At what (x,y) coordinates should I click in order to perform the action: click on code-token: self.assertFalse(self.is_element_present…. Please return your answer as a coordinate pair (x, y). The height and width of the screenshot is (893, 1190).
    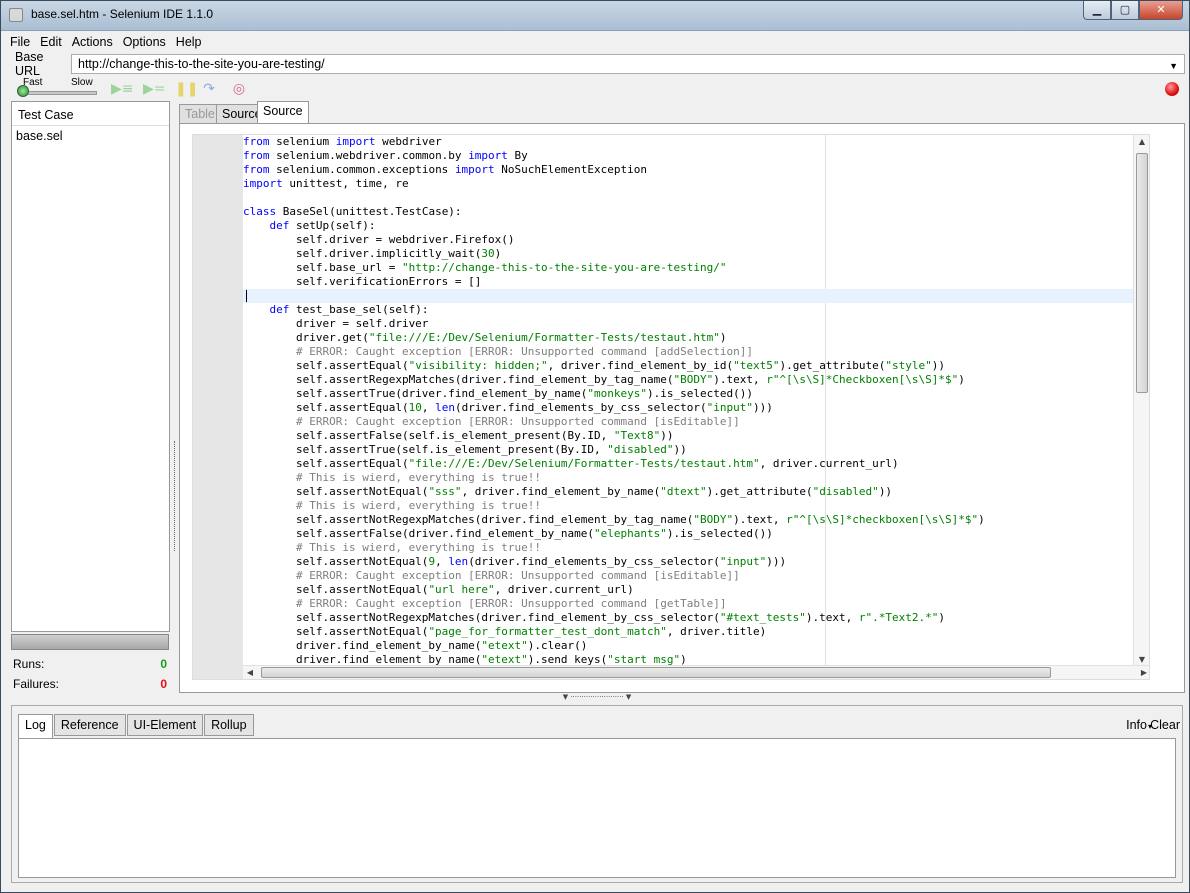
    Looking at the image, I should click on (428, 435).